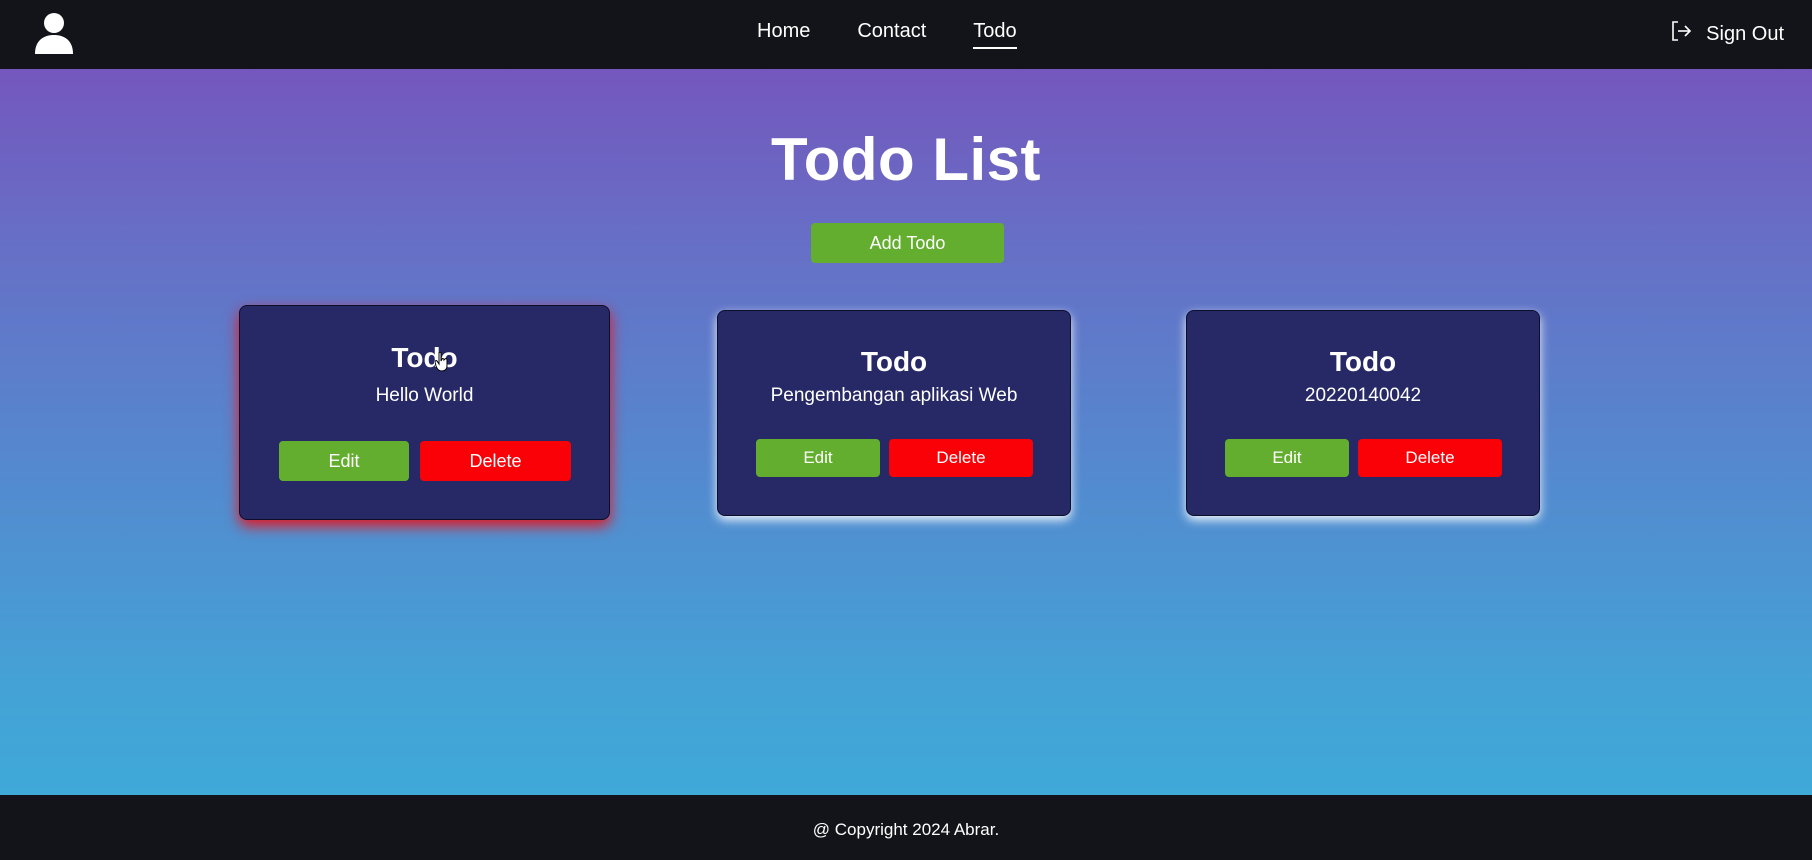  I want to click on todo-card: Todo 20220140042 Edit Delete, so click(1363, 413).